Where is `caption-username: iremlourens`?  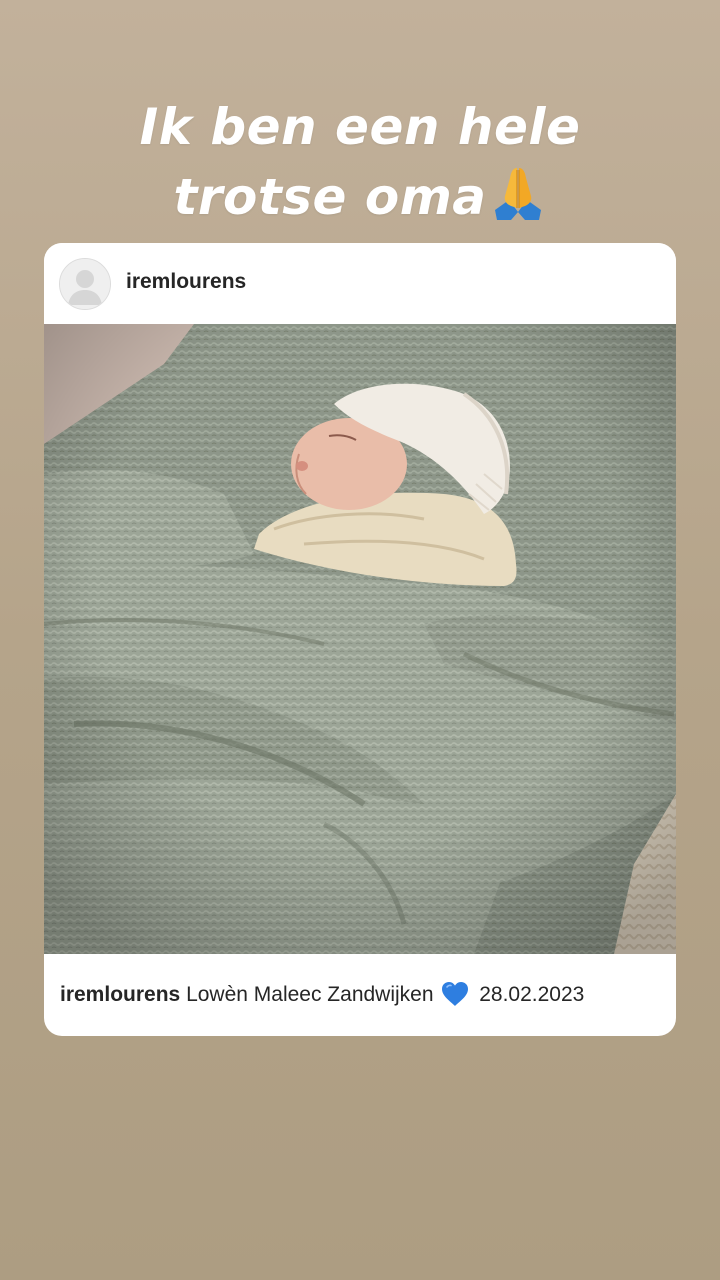 caption-username: iremlourens is located at coordinates (120, 994).